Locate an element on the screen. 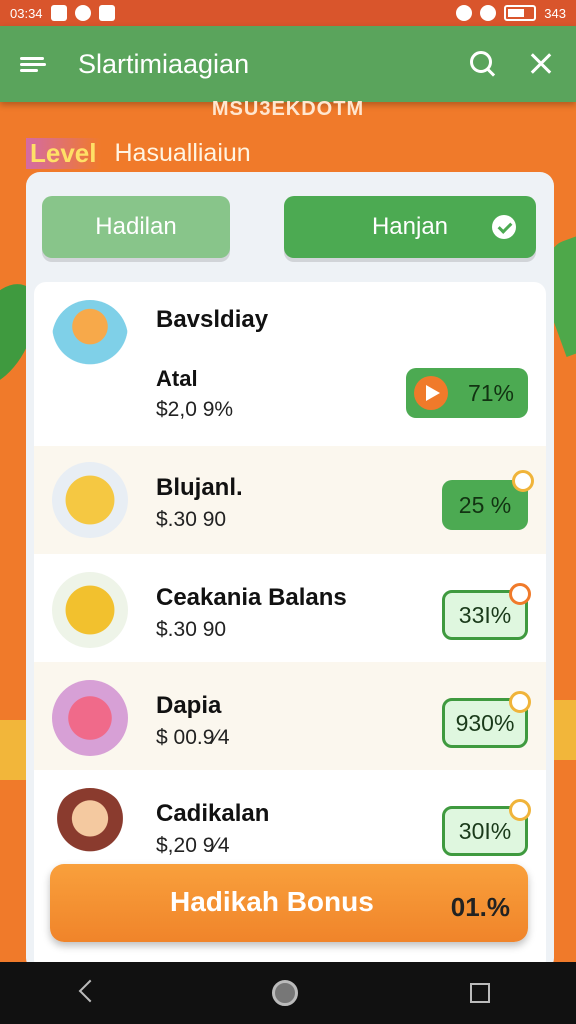 The width and height of the screenshot is (576, 1024). item-percent: 930% is located at coordinates (485, 722).